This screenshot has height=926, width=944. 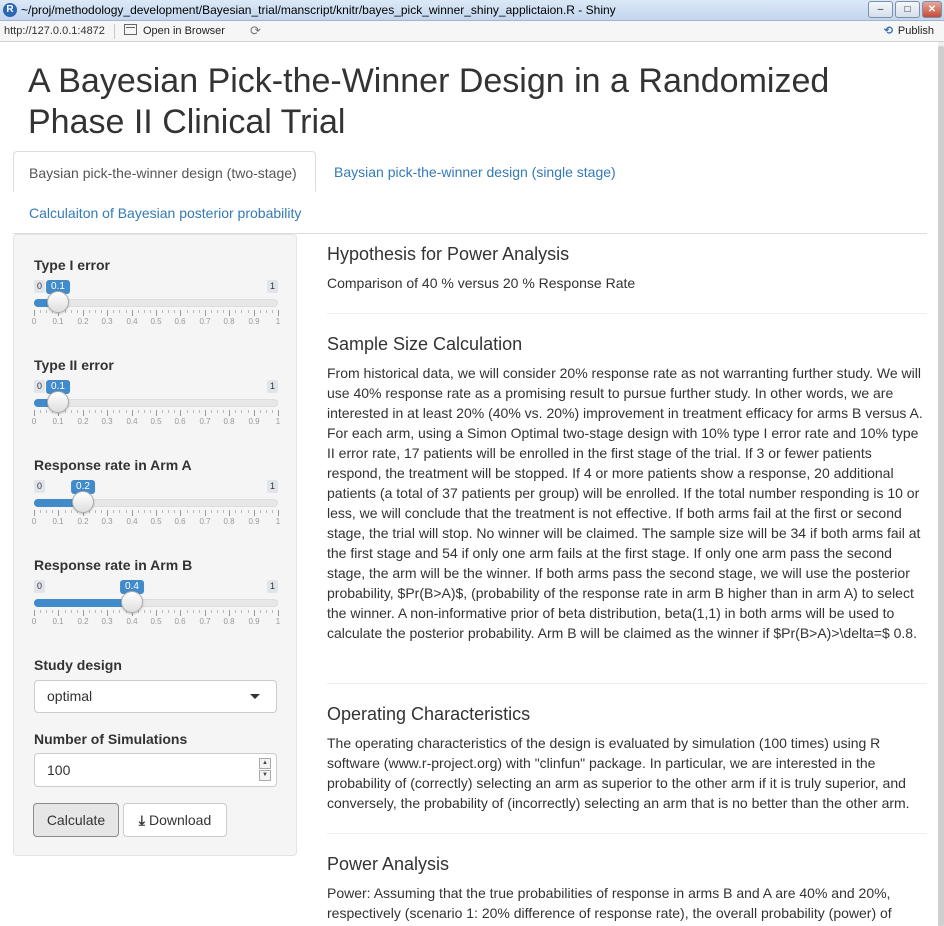 I want to click on number-stepper: ▲ ▼, so click(x=265, y=770).